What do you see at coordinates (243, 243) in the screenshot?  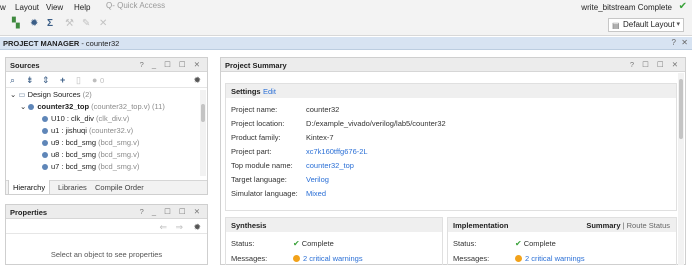 I see `status-label: Status:` at bounding box center [243, 243].